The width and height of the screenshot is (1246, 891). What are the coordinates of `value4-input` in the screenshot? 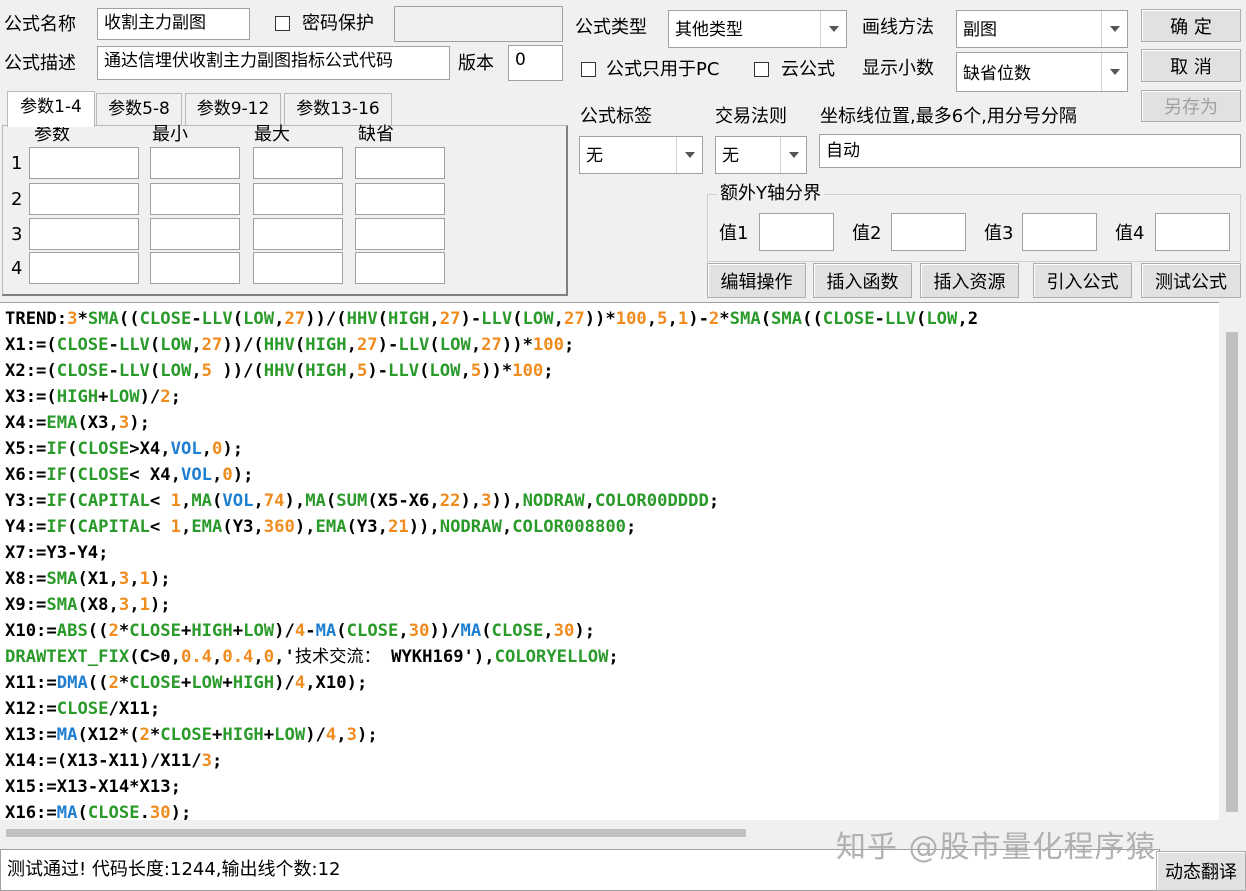 It's located at (1192, 232).